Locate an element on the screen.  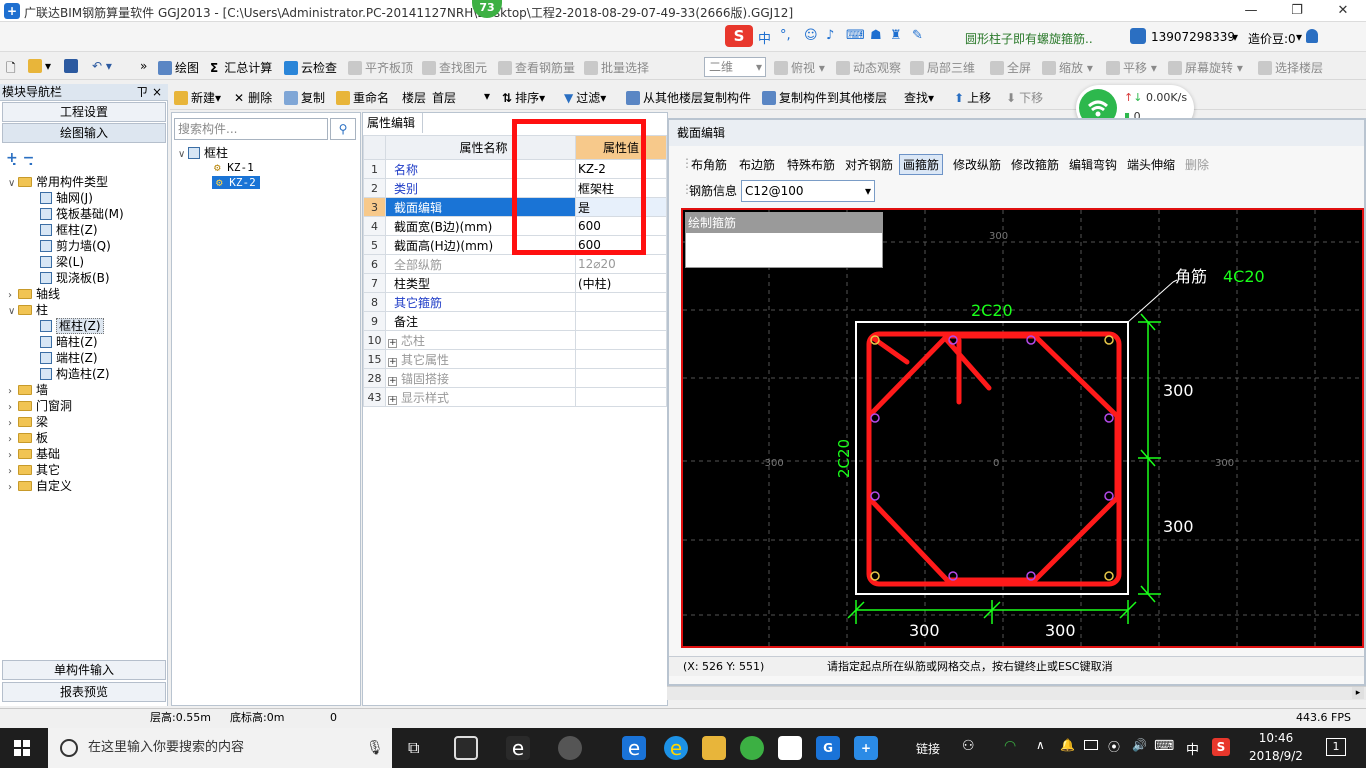
expand-all-icon: +̣ −̣ is located at coordinates (20, 158).